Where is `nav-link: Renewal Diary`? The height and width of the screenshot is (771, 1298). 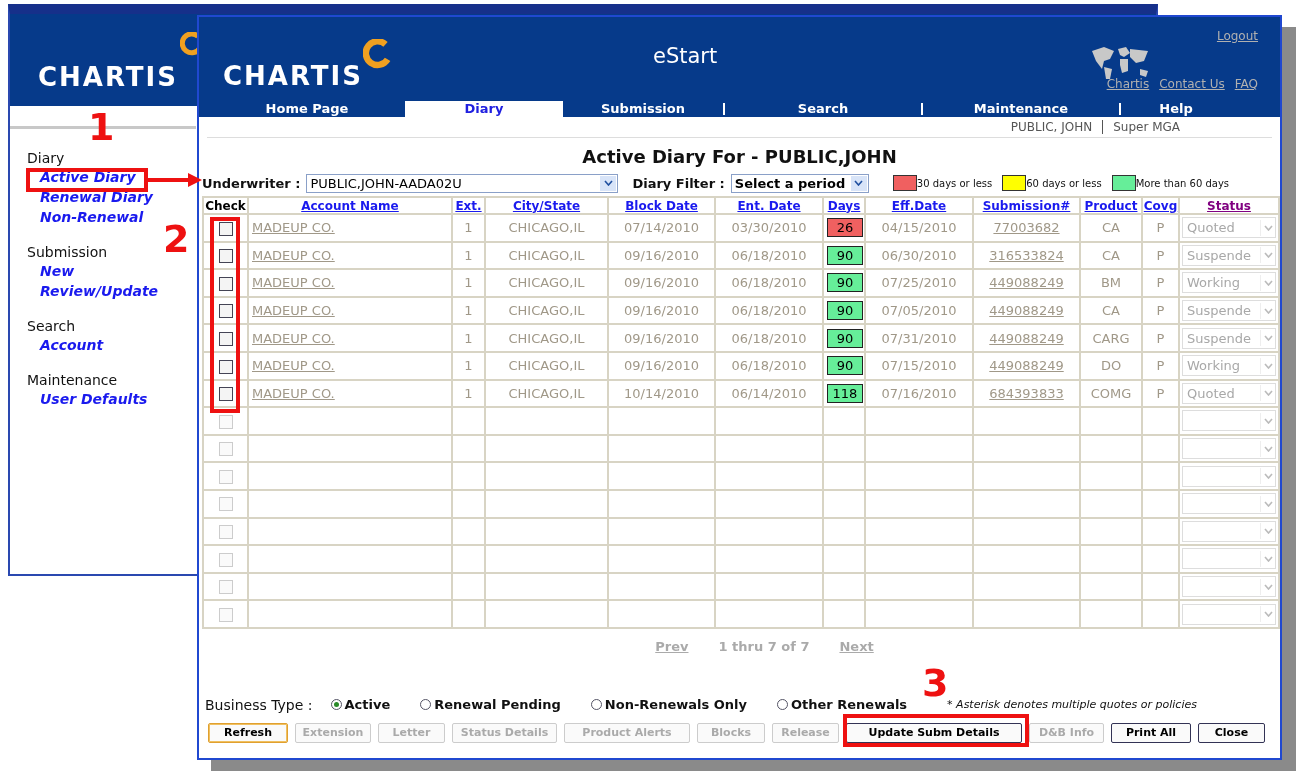
nav-link: Renewal Diary is located at coordinates (90, 197).